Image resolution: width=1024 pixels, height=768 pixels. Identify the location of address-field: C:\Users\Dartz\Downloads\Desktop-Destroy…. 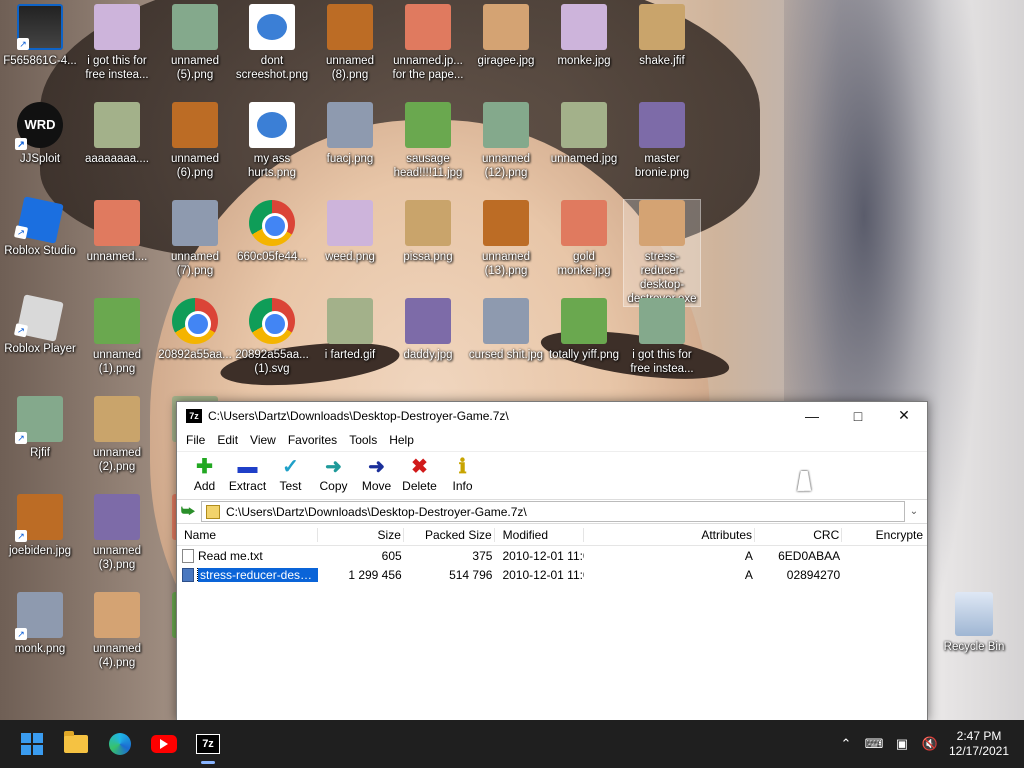
(553, 511).